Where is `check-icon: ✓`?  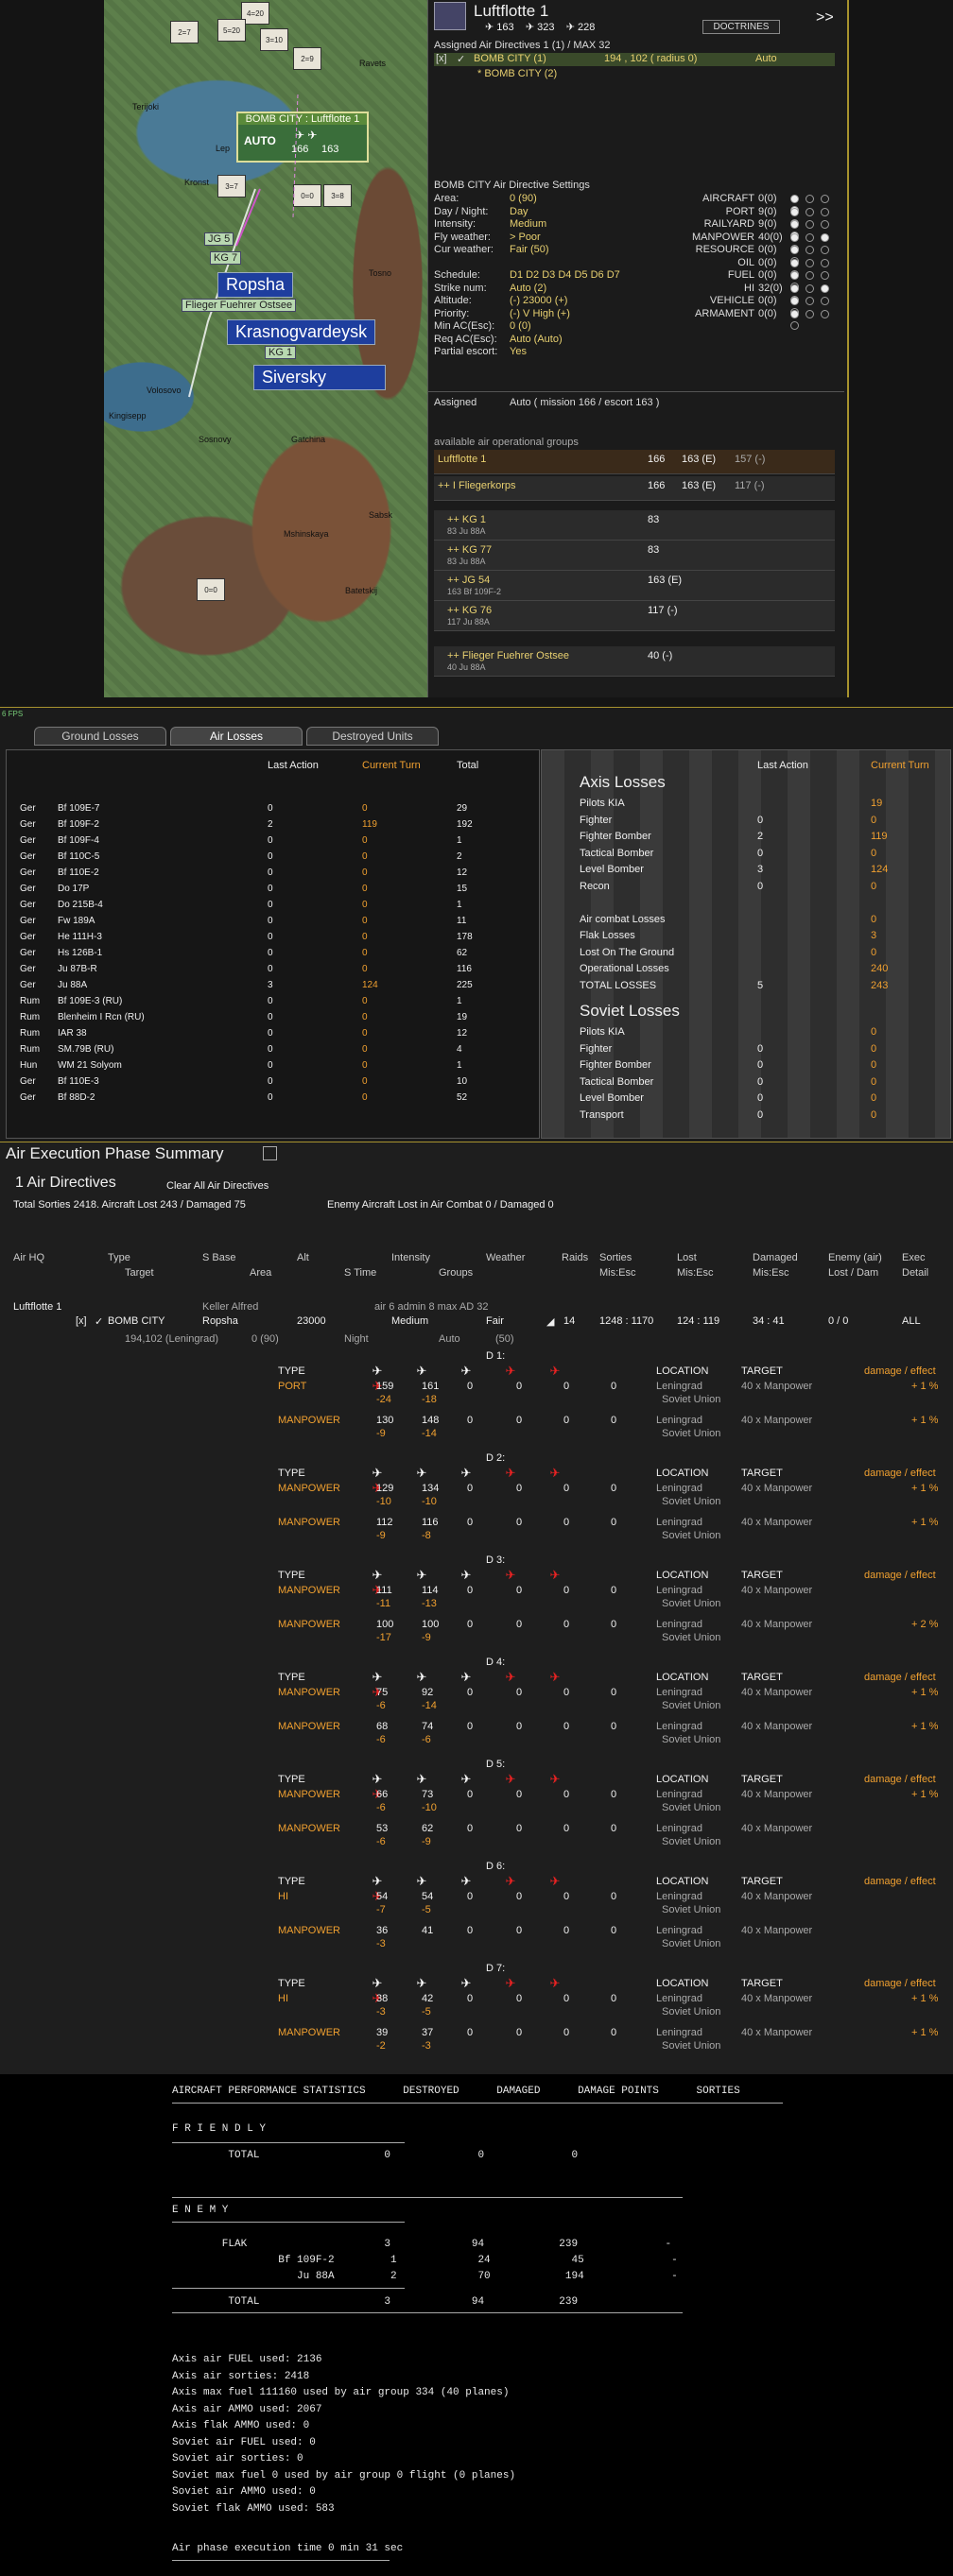
check-icon: ✓ is located at coordinates (461, 59).